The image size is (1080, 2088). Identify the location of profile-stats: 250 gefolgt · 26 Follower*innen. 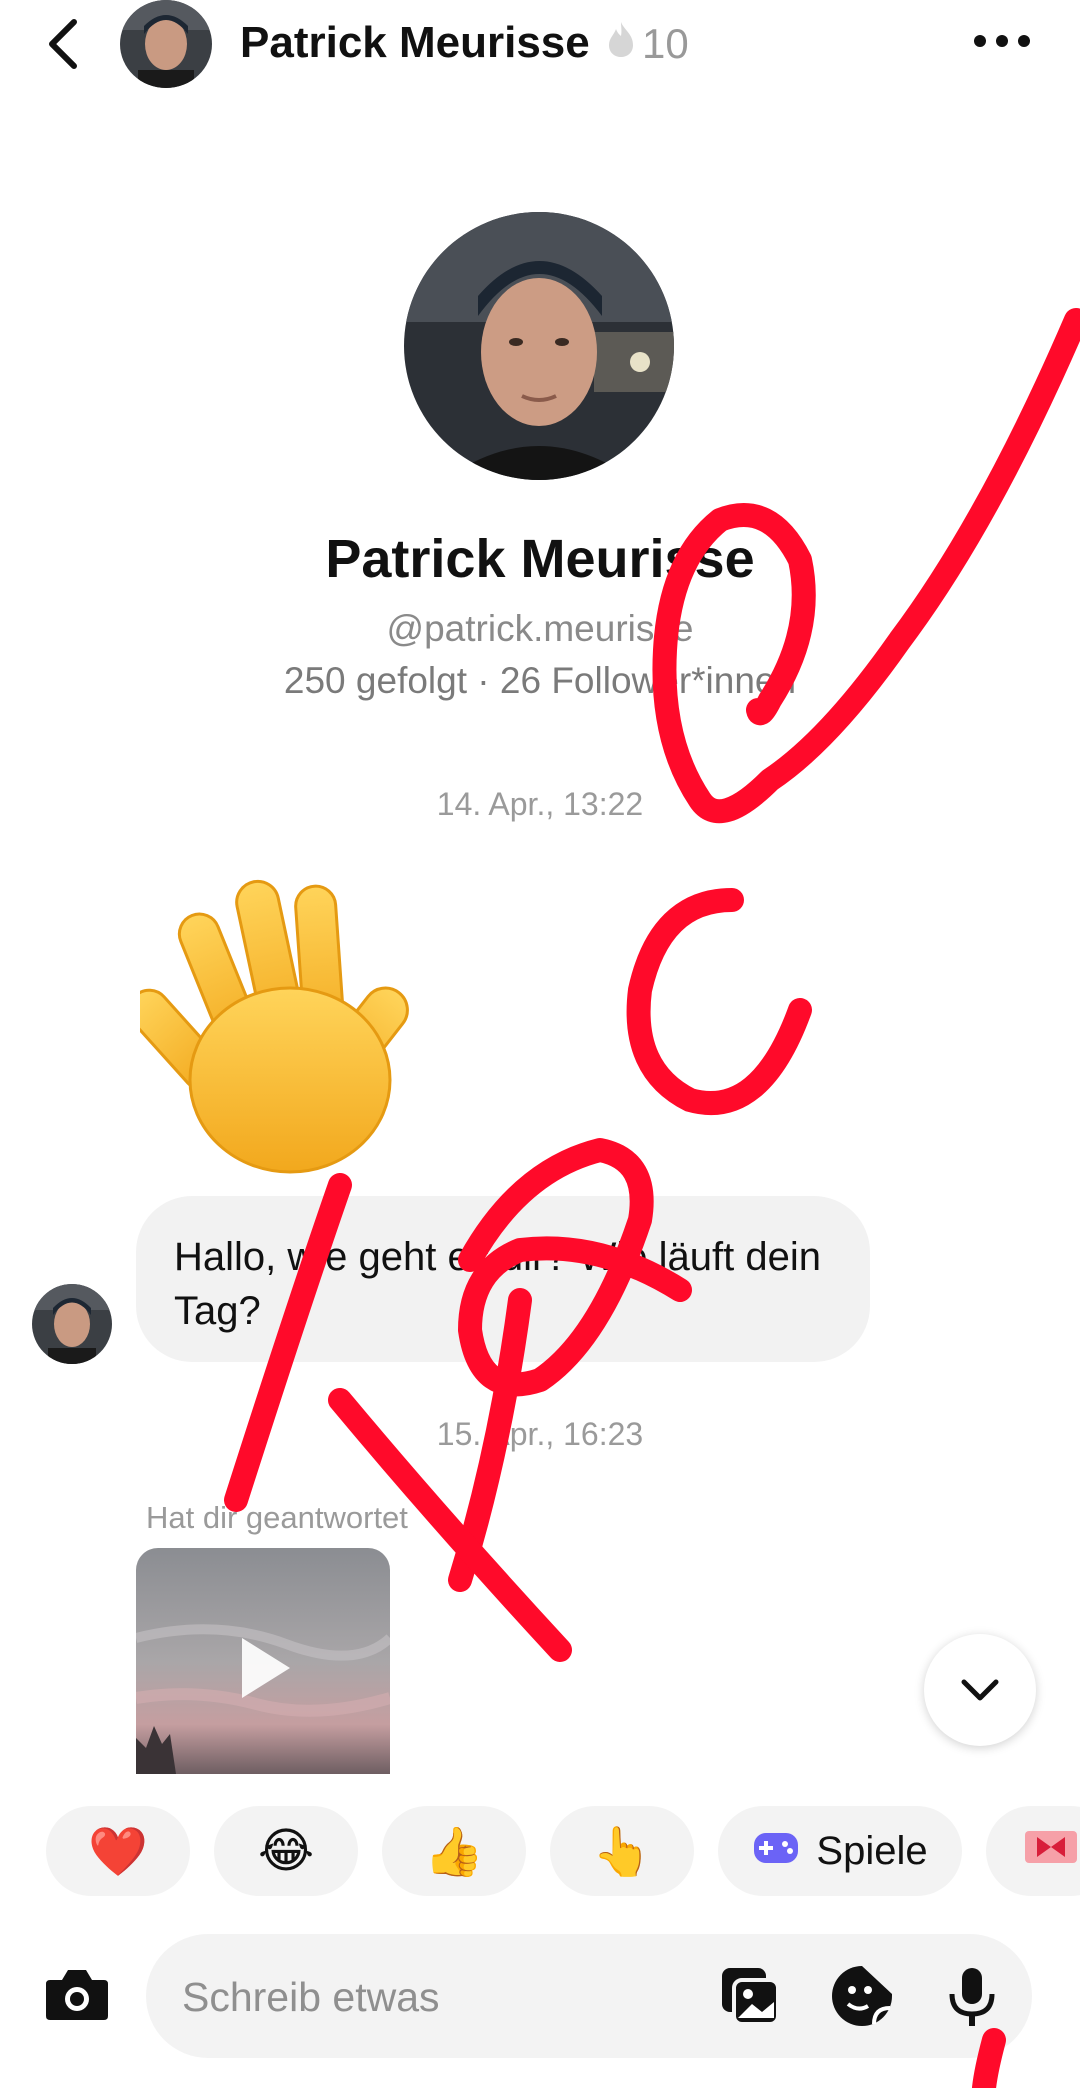
(540, 680).